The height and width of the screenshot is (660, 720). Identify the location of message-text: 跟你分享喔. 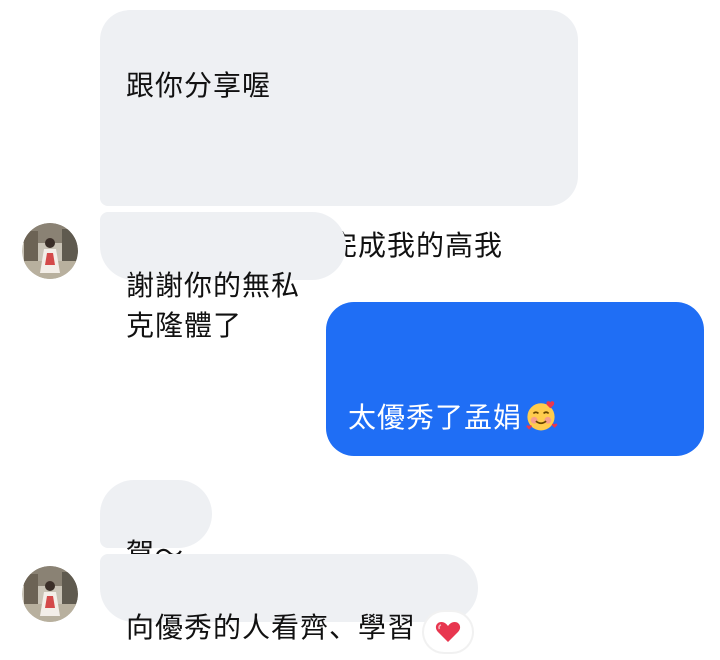
(199, 85).